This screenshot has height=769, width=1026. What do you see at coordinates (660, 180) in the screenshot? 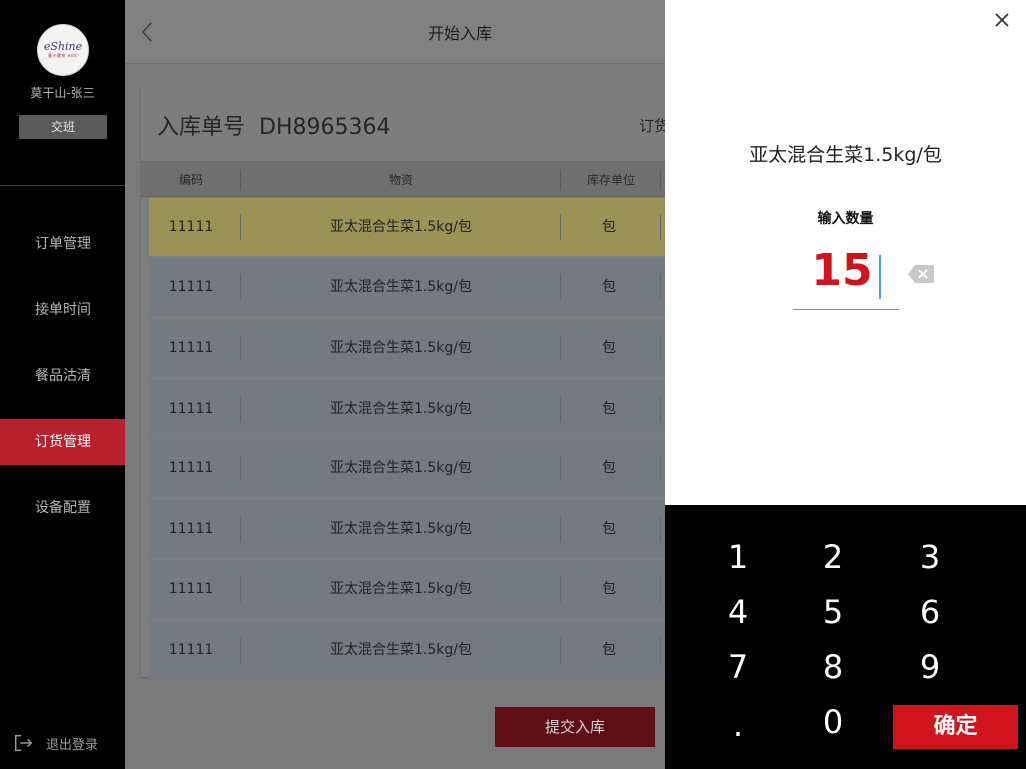
I see `column-divider` at bounding box center [660, 180].